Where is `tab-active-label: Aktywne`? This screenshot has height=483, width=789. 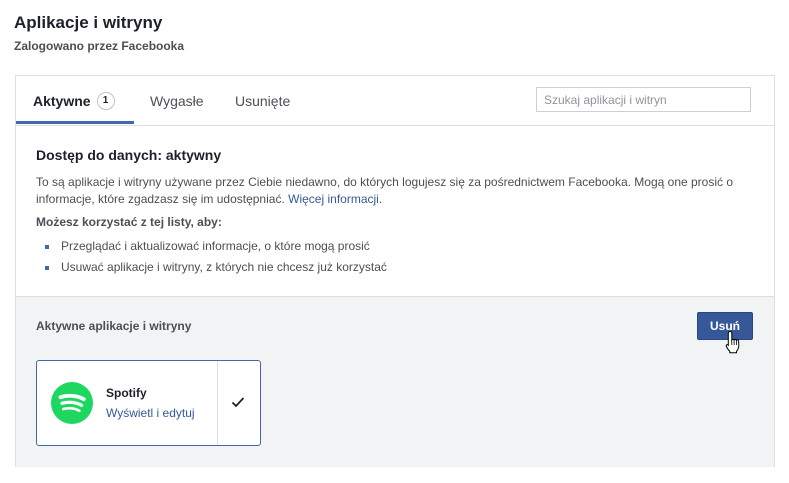 tab-active-label: Aktywne is located at coordinates (62, 101).